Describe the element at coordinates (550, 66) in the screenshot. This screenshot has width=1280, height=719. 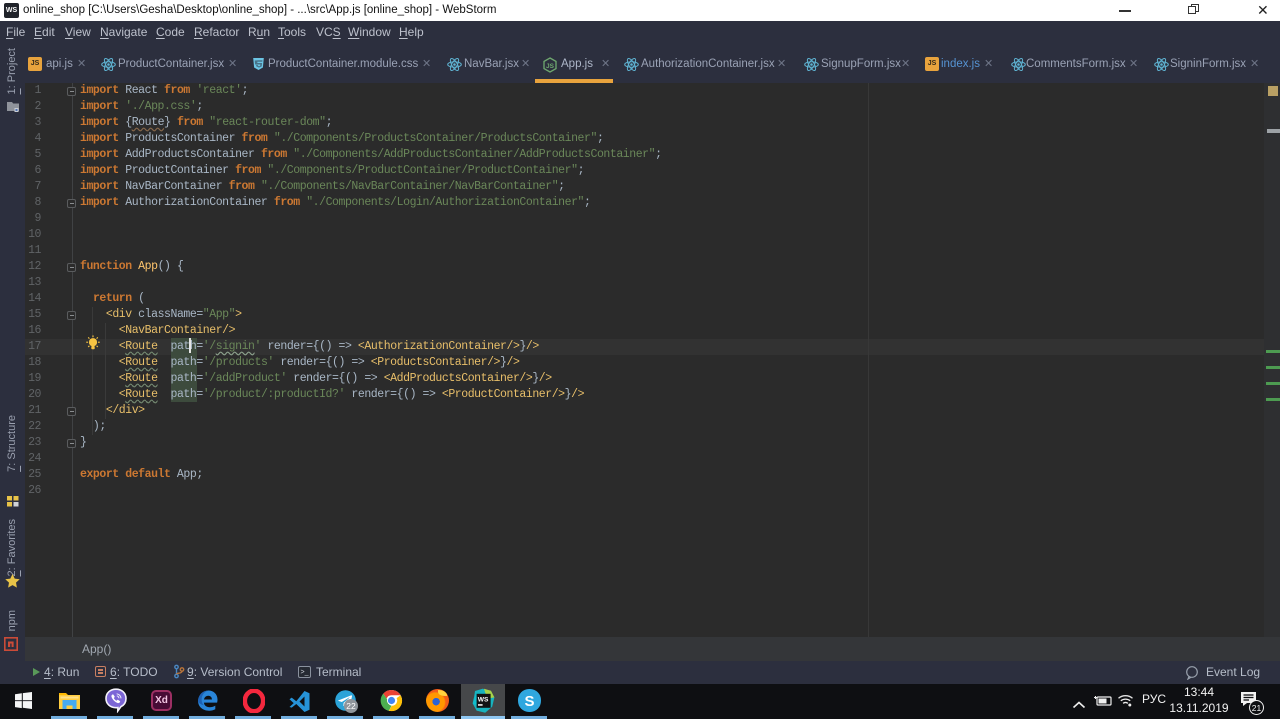
I see `svg-text: JS` at that location.